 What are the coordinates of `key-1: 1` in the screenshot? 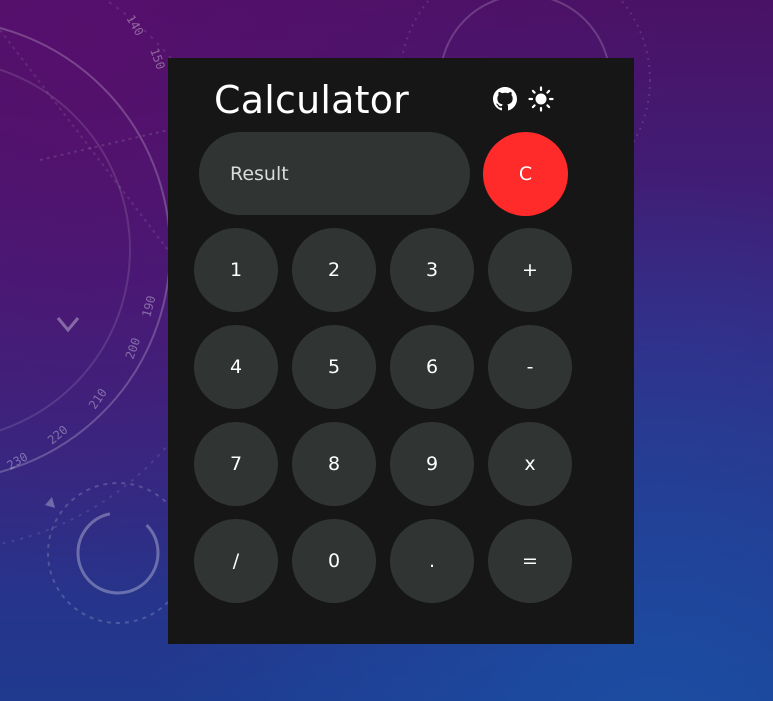 It's located at (236, 270).